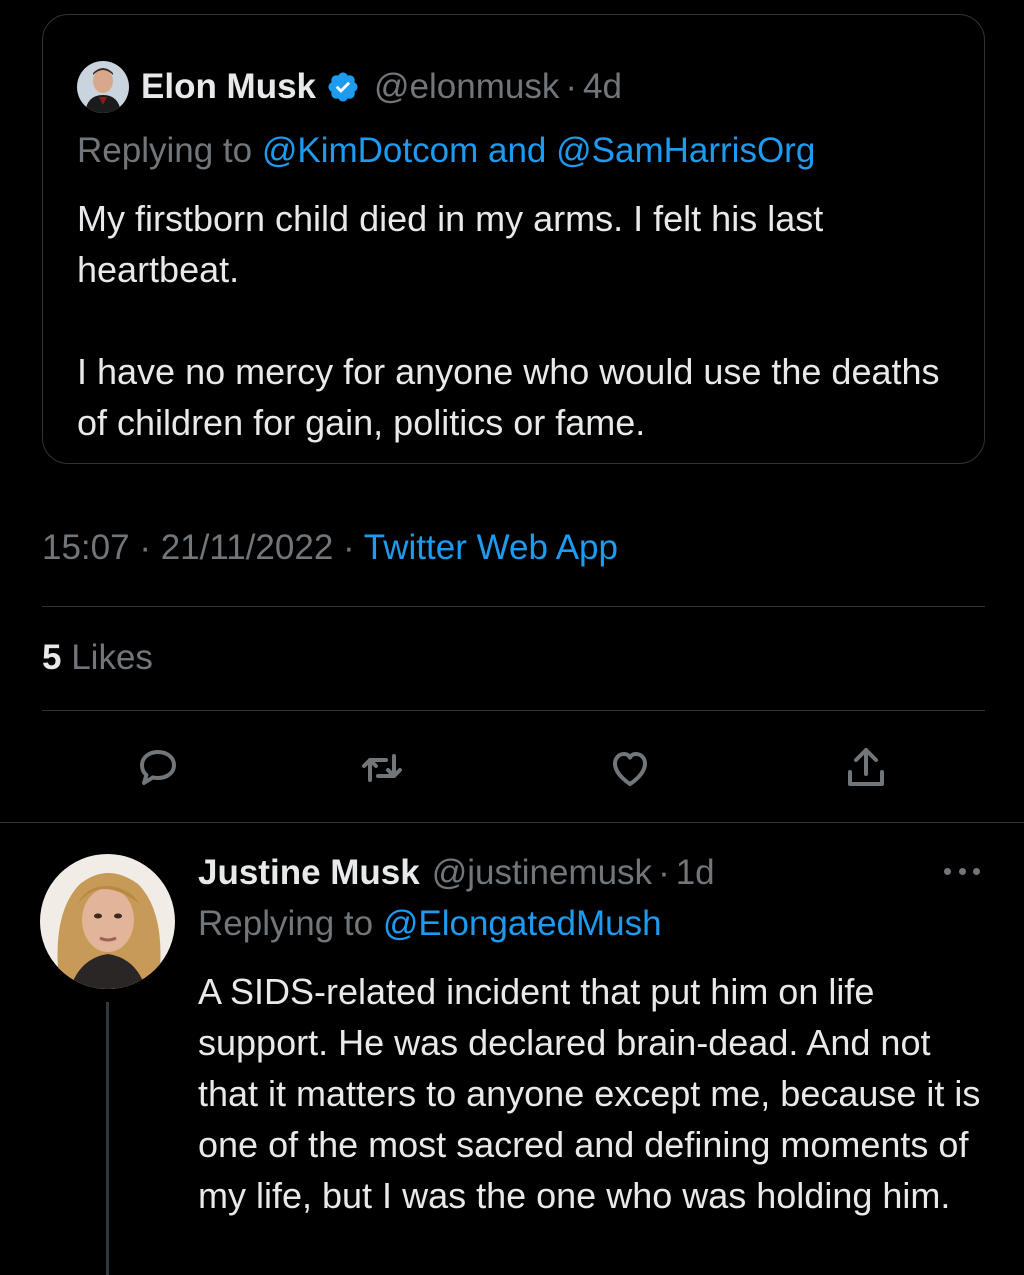 The image size is (1024, 1275). I want to click on timestamp: 1d, so click(695, 873).